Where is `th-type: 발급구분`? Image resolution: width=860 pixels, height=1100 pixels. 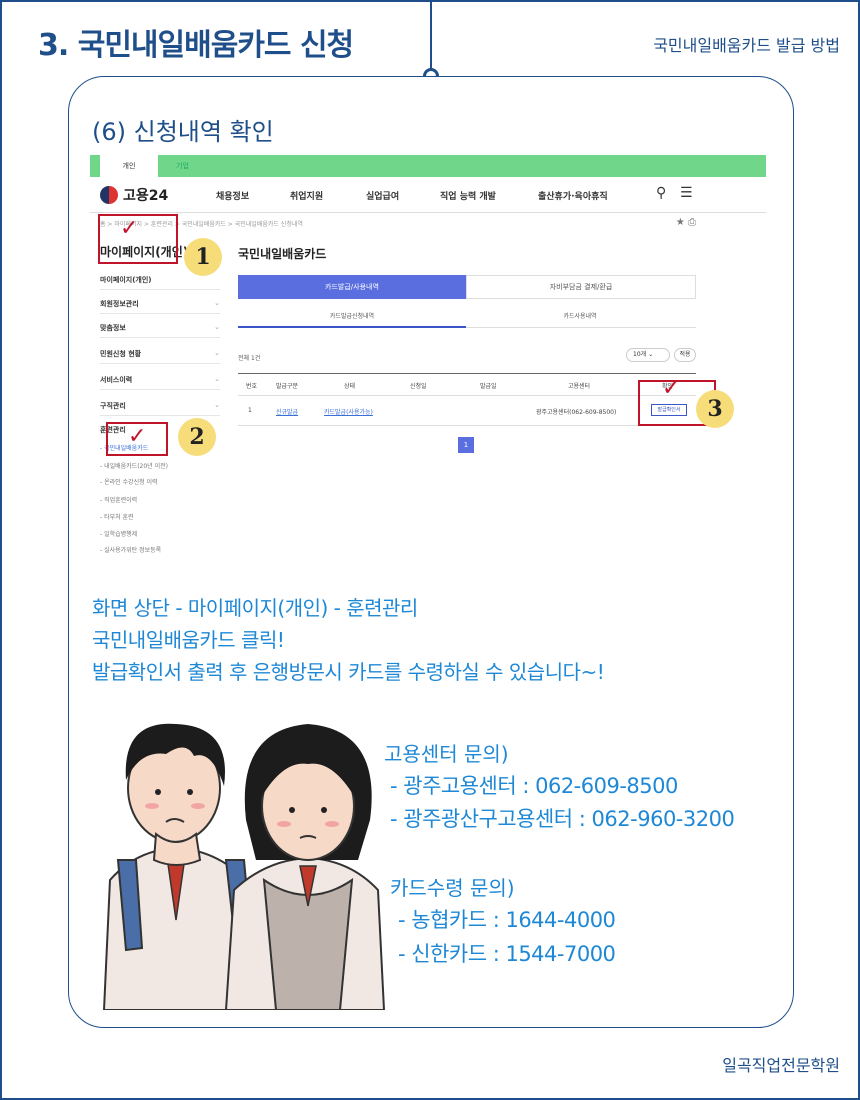
th-type: 발급구분 is located at coordinates (287, 386).